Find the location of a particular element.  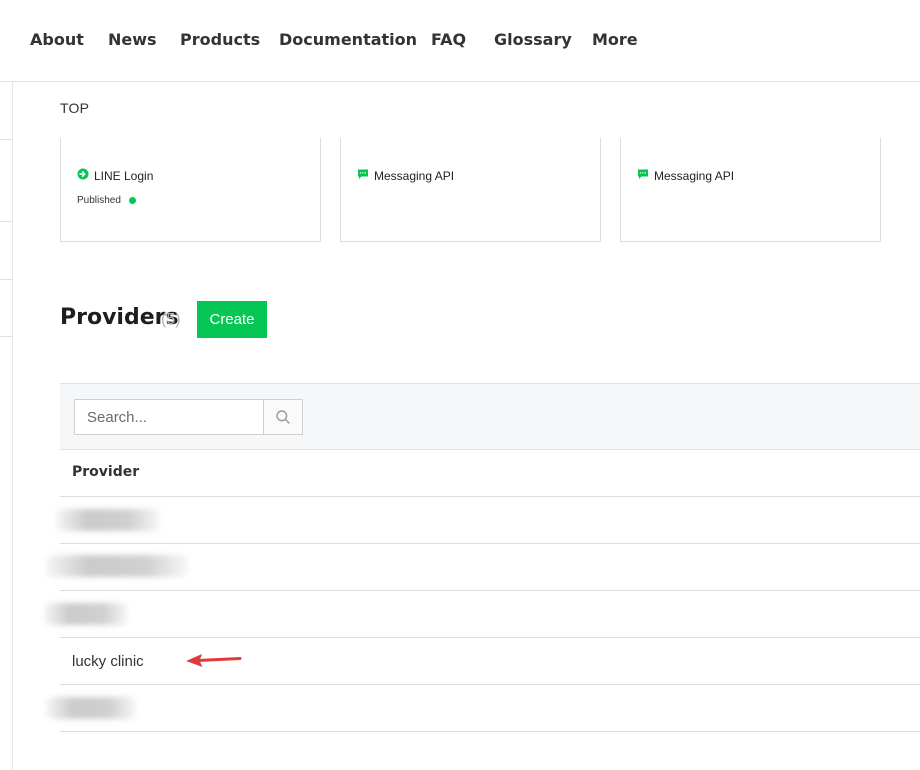

section-label-top: TOP is located at coordinates (75, 108).